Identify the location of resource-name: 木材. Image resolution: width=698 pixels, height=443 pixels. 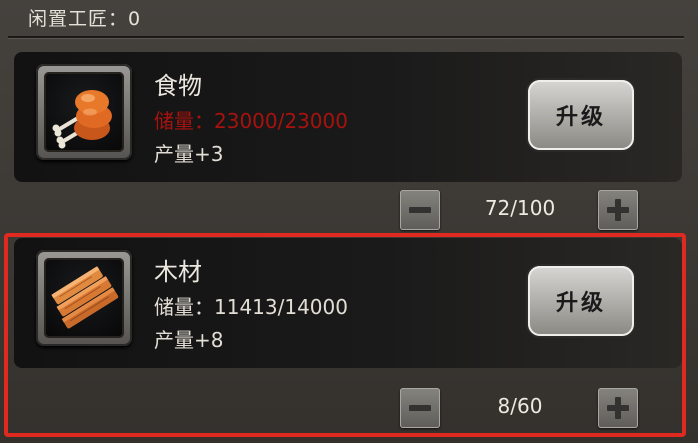
(178, 272).